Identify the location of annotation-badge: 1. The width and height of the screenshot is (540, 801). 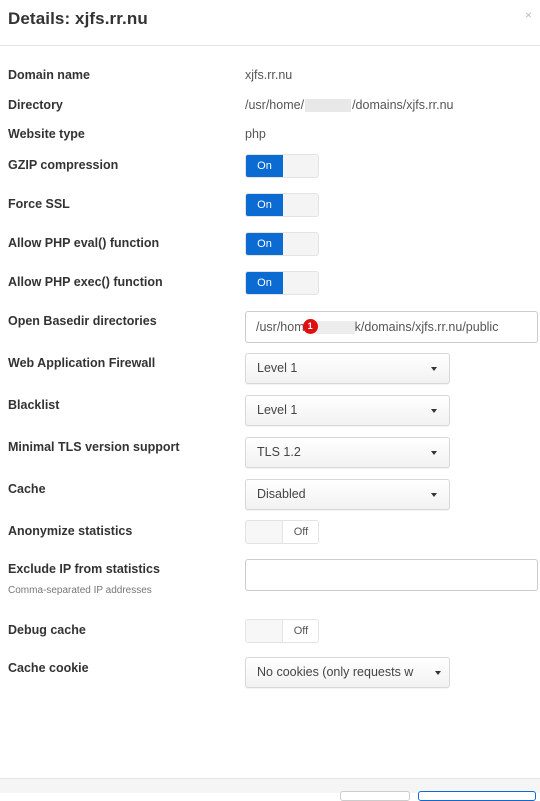
(310, 327).